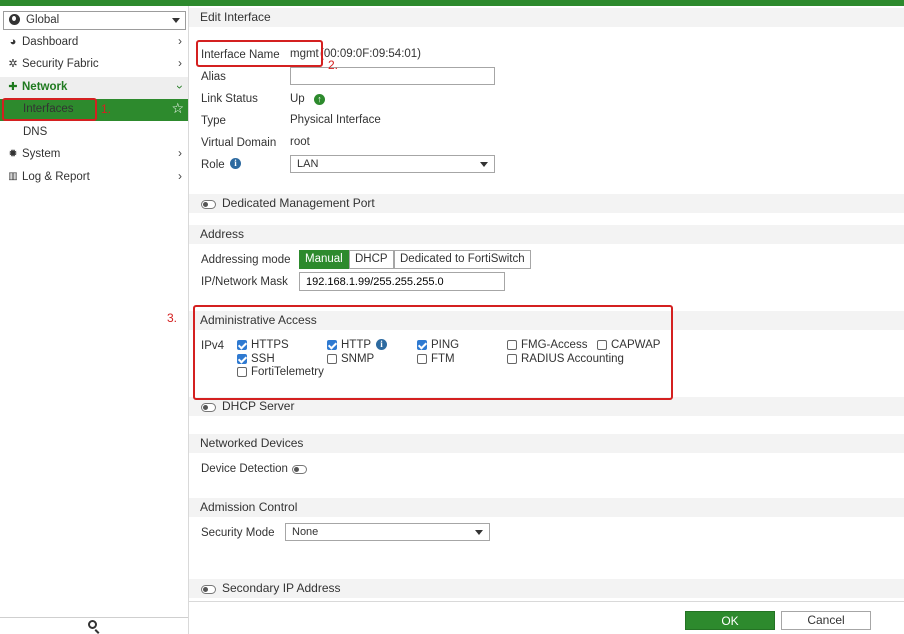 The height and width of the screenshot is (634, 904). I want to click on page-title: Edit Interface, so click(546, 17).